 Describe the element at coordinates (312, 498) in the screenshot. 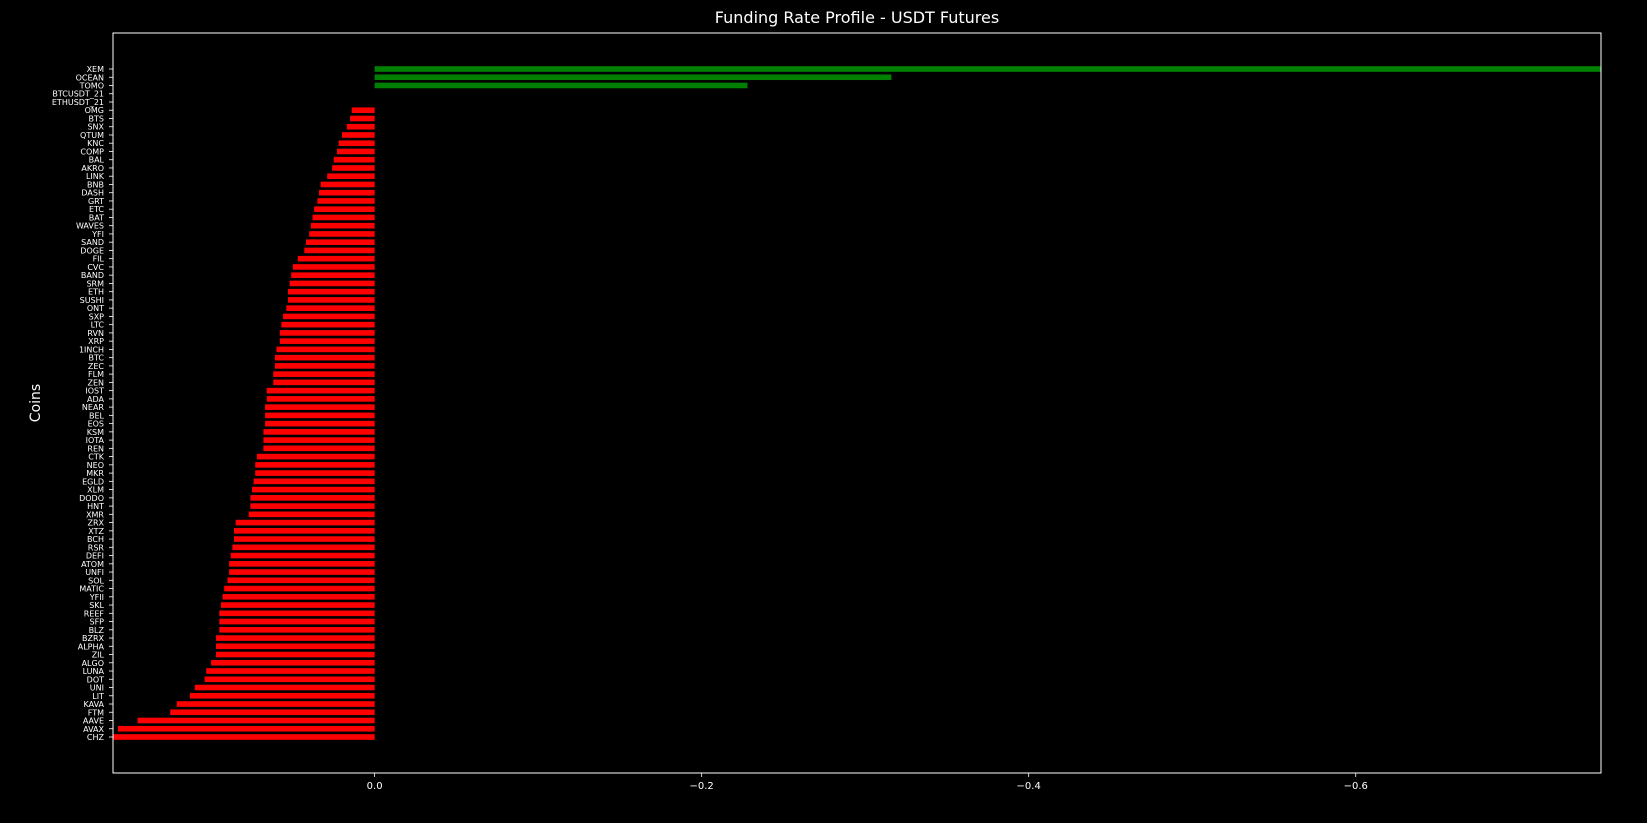

I see `bar-dodo` at that location.